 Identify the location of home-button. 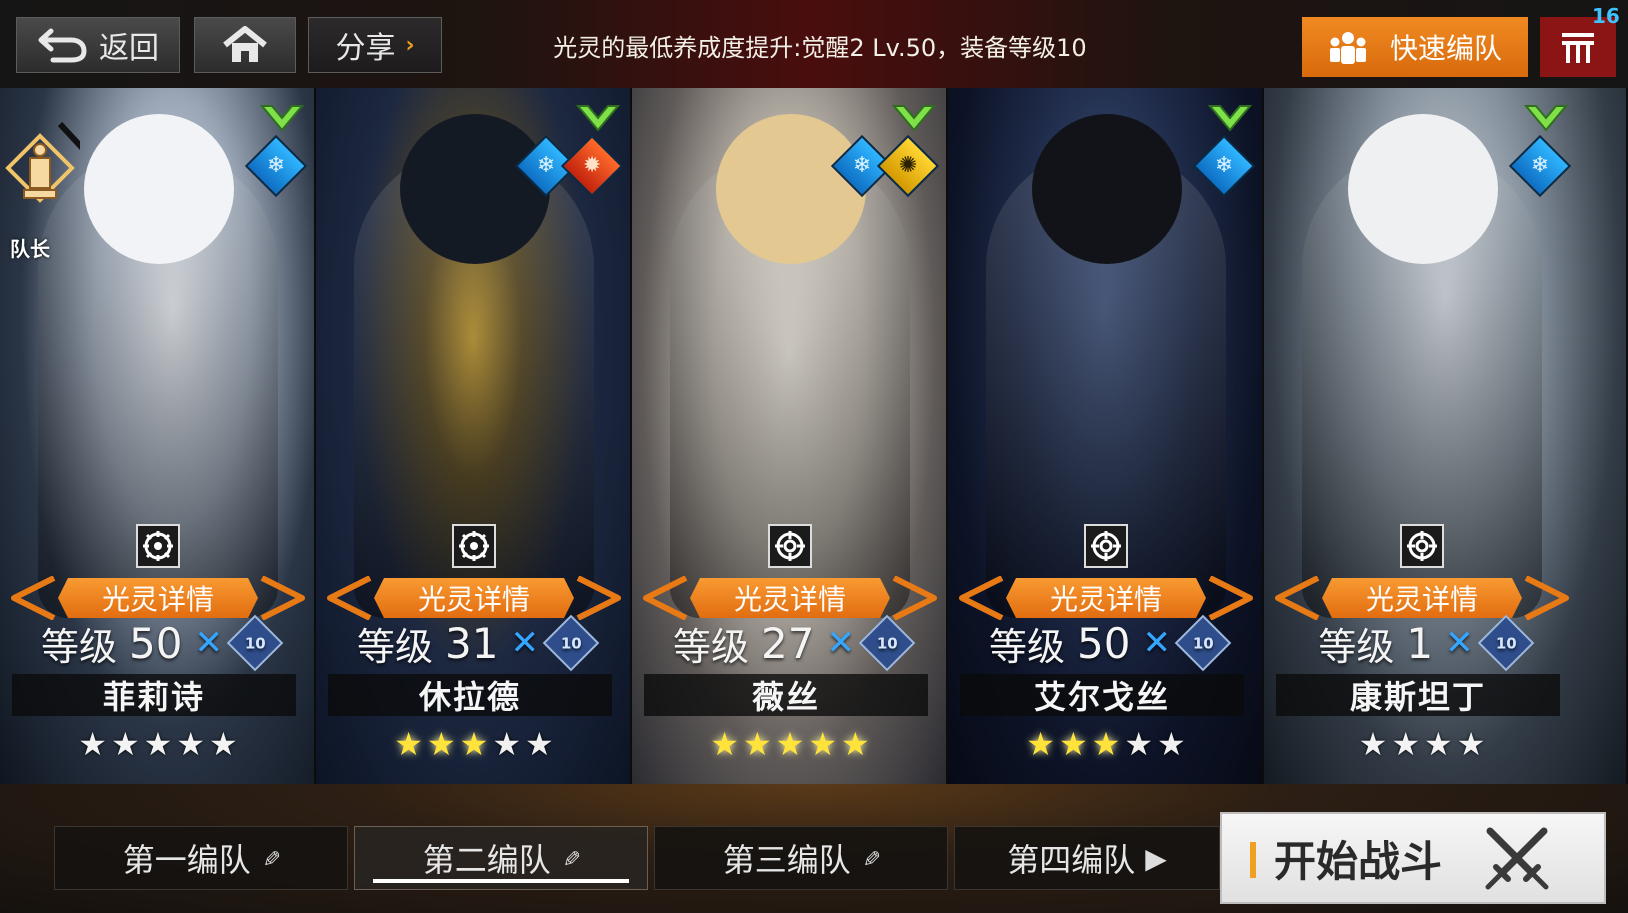
(245, 45).